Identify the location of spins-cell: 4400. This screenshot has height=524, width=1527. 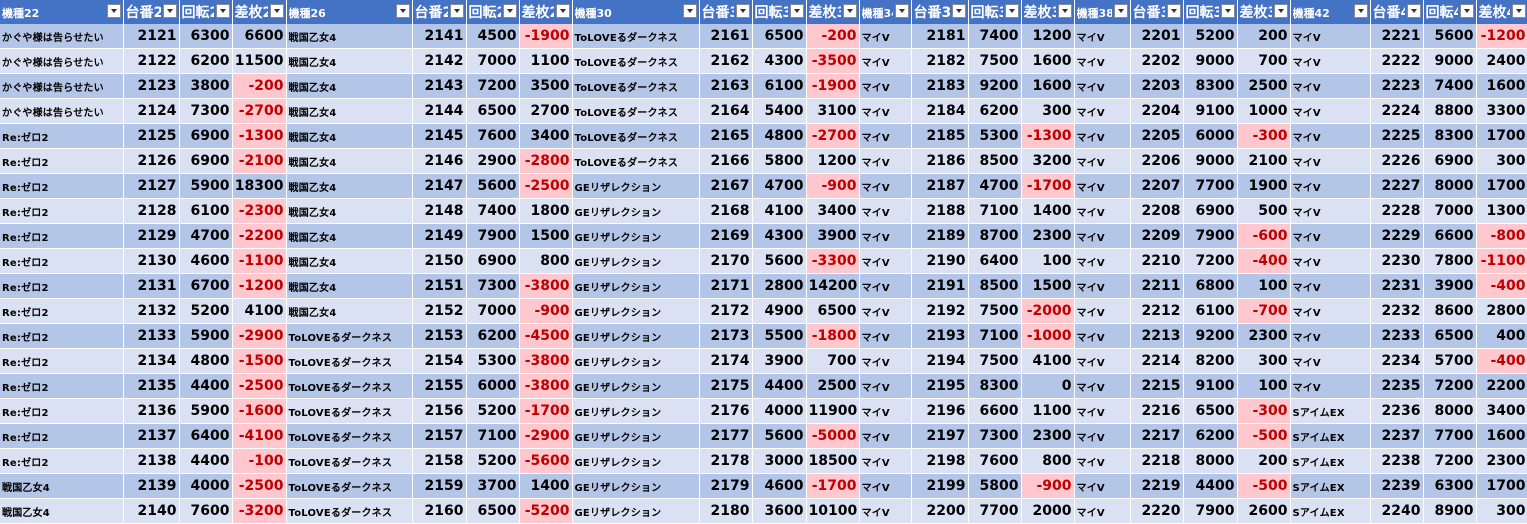
(206, 386).